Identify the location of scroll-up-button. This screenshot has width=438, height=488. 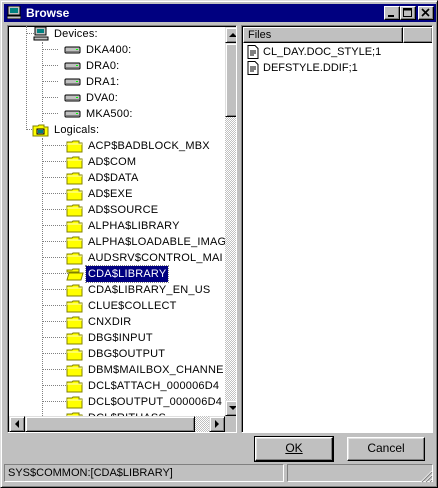
(230, 35).